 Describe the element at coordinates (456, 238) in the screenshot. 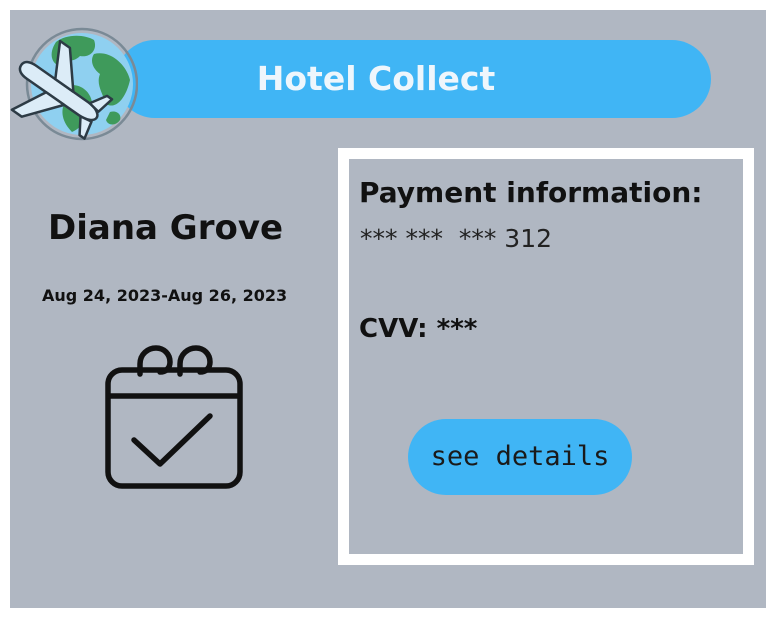

I see `masked-card-number: *** *** *** 312` at that location.